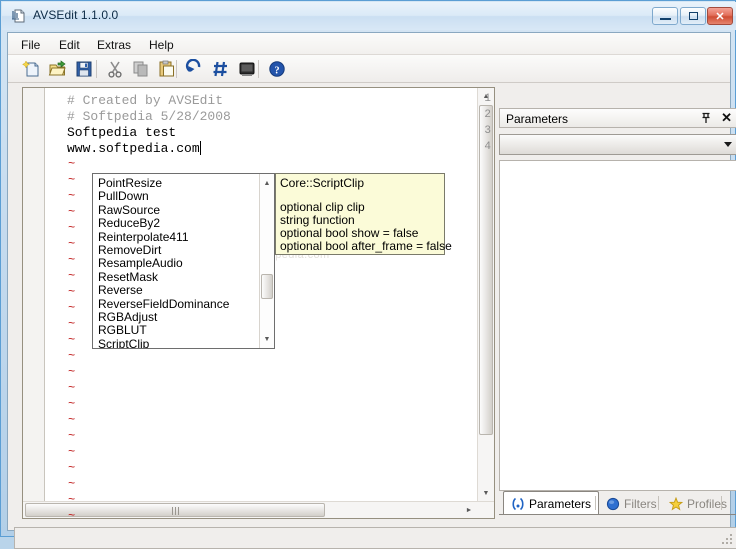 Image resolution: width=736 pixels, height=549 pixels. Describe the element at coordinates (369, 16) in the screenshot. I see `title-bar: AVSEdit 1.1.0.0 ✕` at that location.